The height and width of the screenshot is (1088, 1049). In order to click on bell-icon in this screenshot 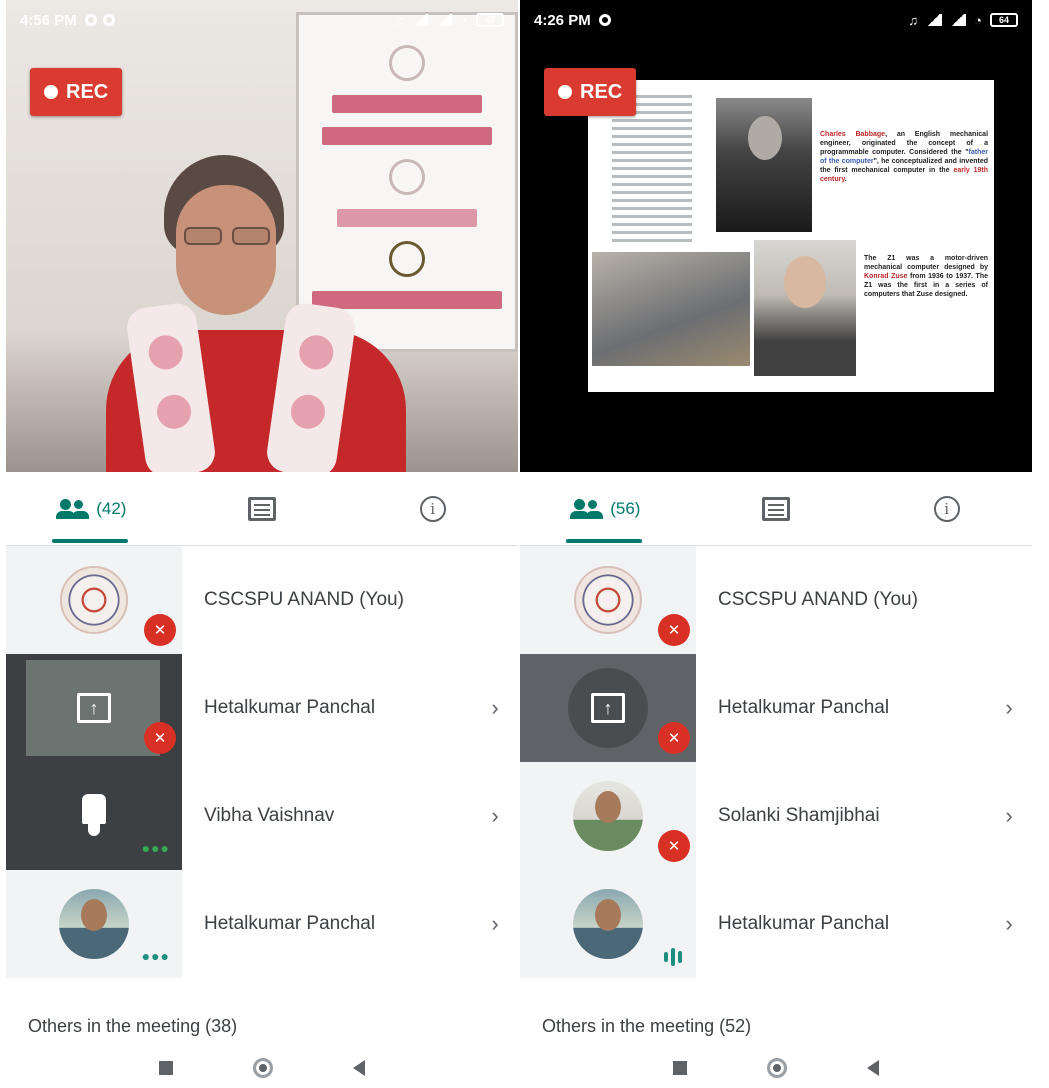, I will do `click(94, 816)`.